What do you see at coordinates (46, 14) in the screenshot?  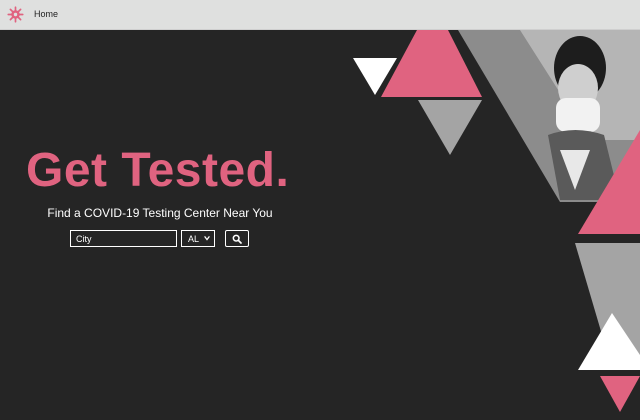 I see `nav-home-link: Home` at bounding box center [46, 14].